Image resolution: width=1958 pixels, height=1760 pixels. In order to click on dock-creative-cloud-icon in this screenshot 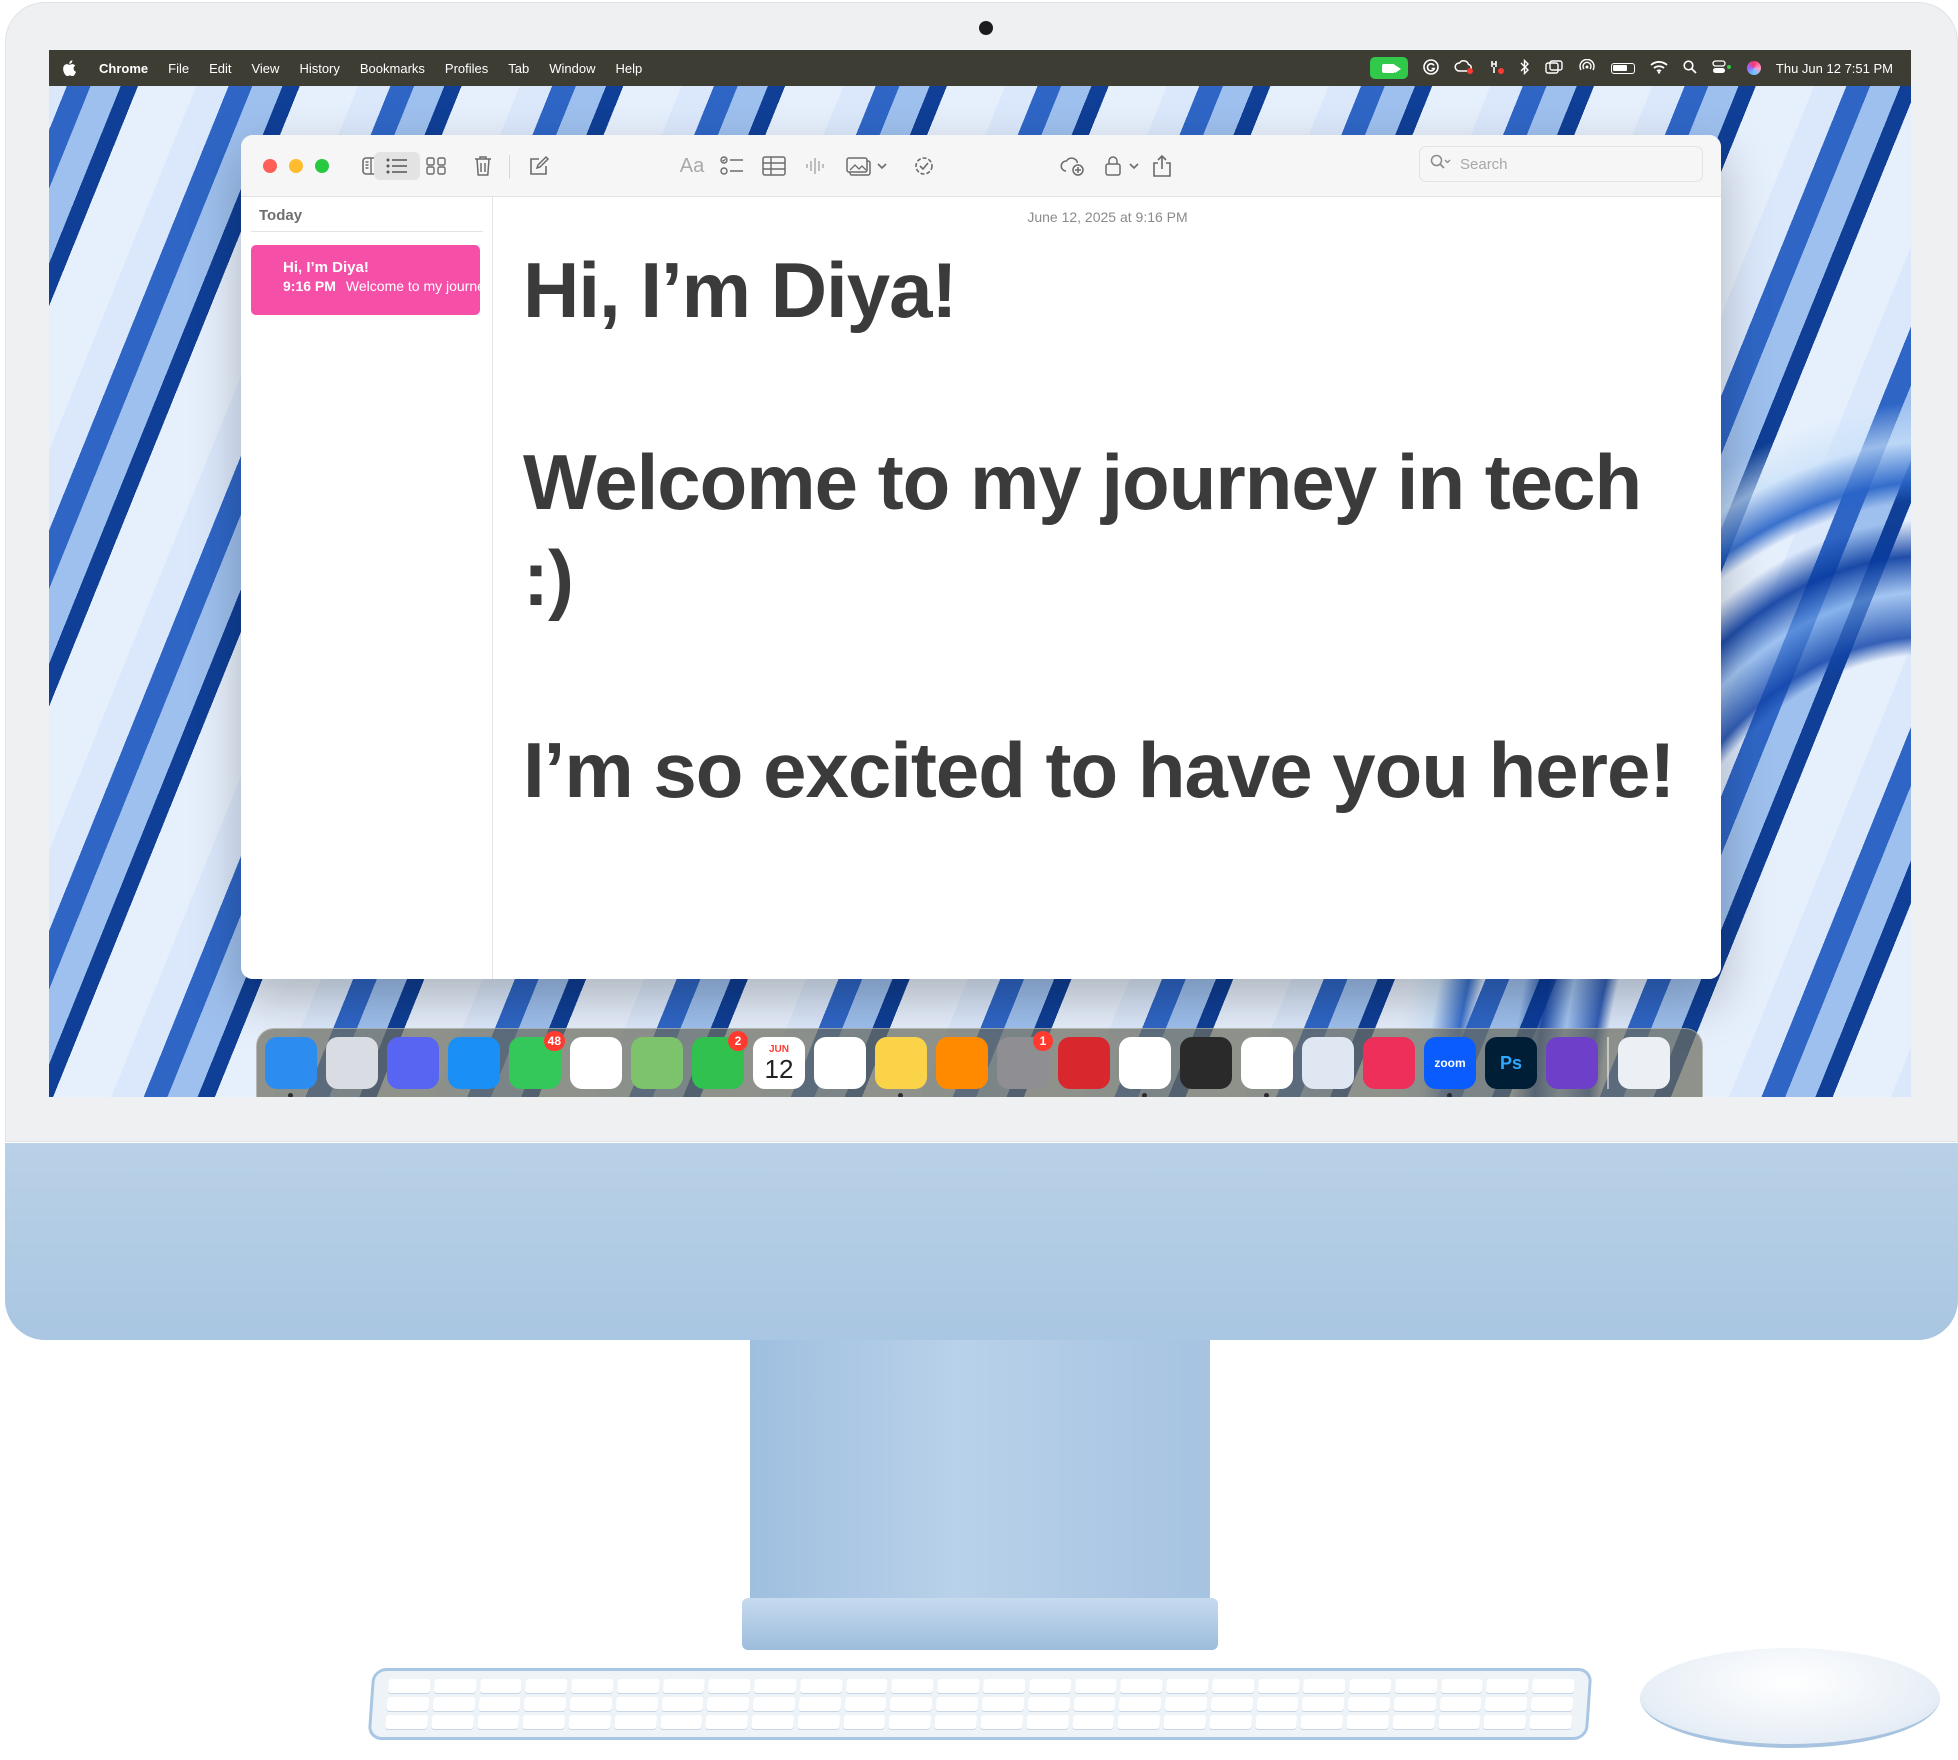, I will do `click(1389, 1063)`.